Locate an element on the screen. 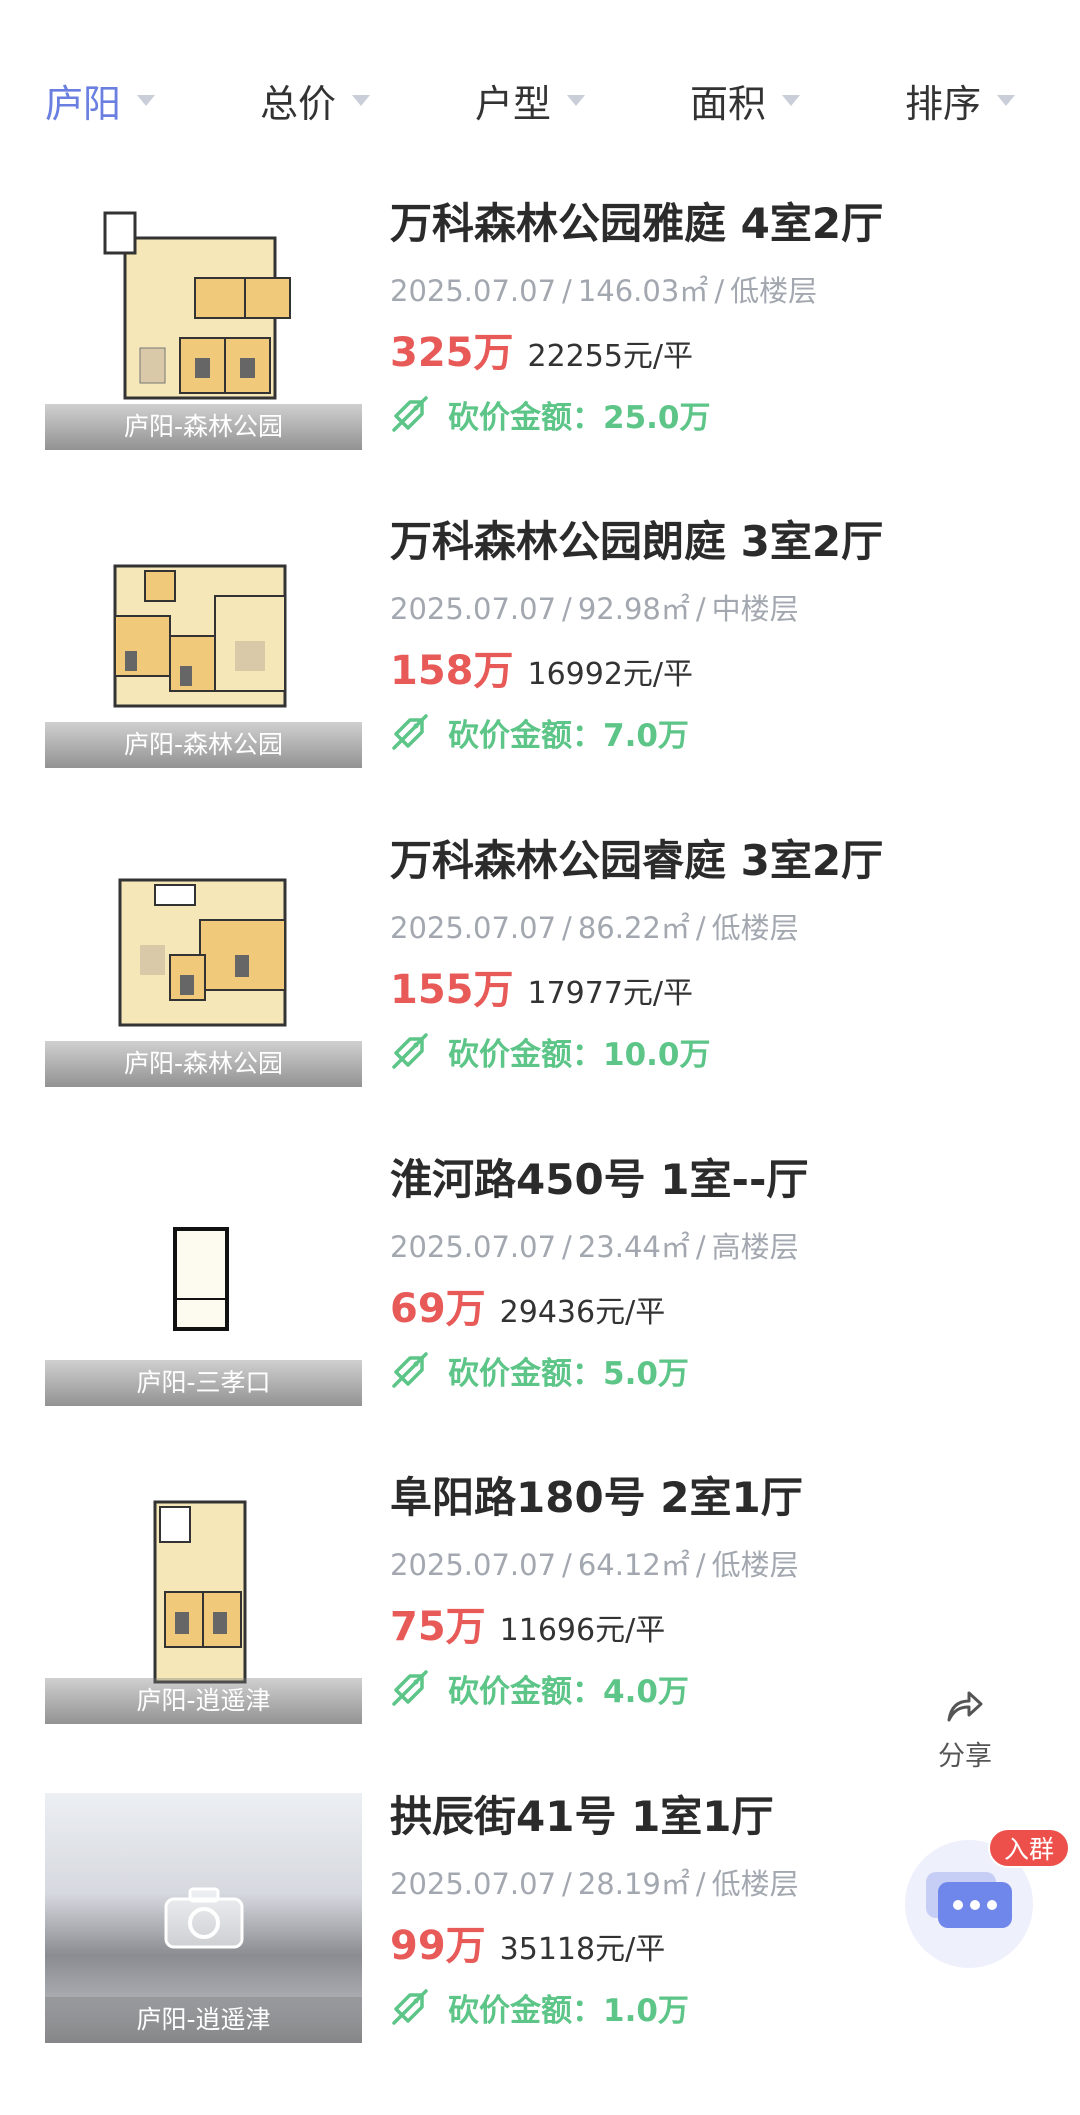 Image resolution: width=1080 pixels, height=2115 pixels. price-cut-row: 砍价金额： 4.0万 is located at coordinates (539, 1688).